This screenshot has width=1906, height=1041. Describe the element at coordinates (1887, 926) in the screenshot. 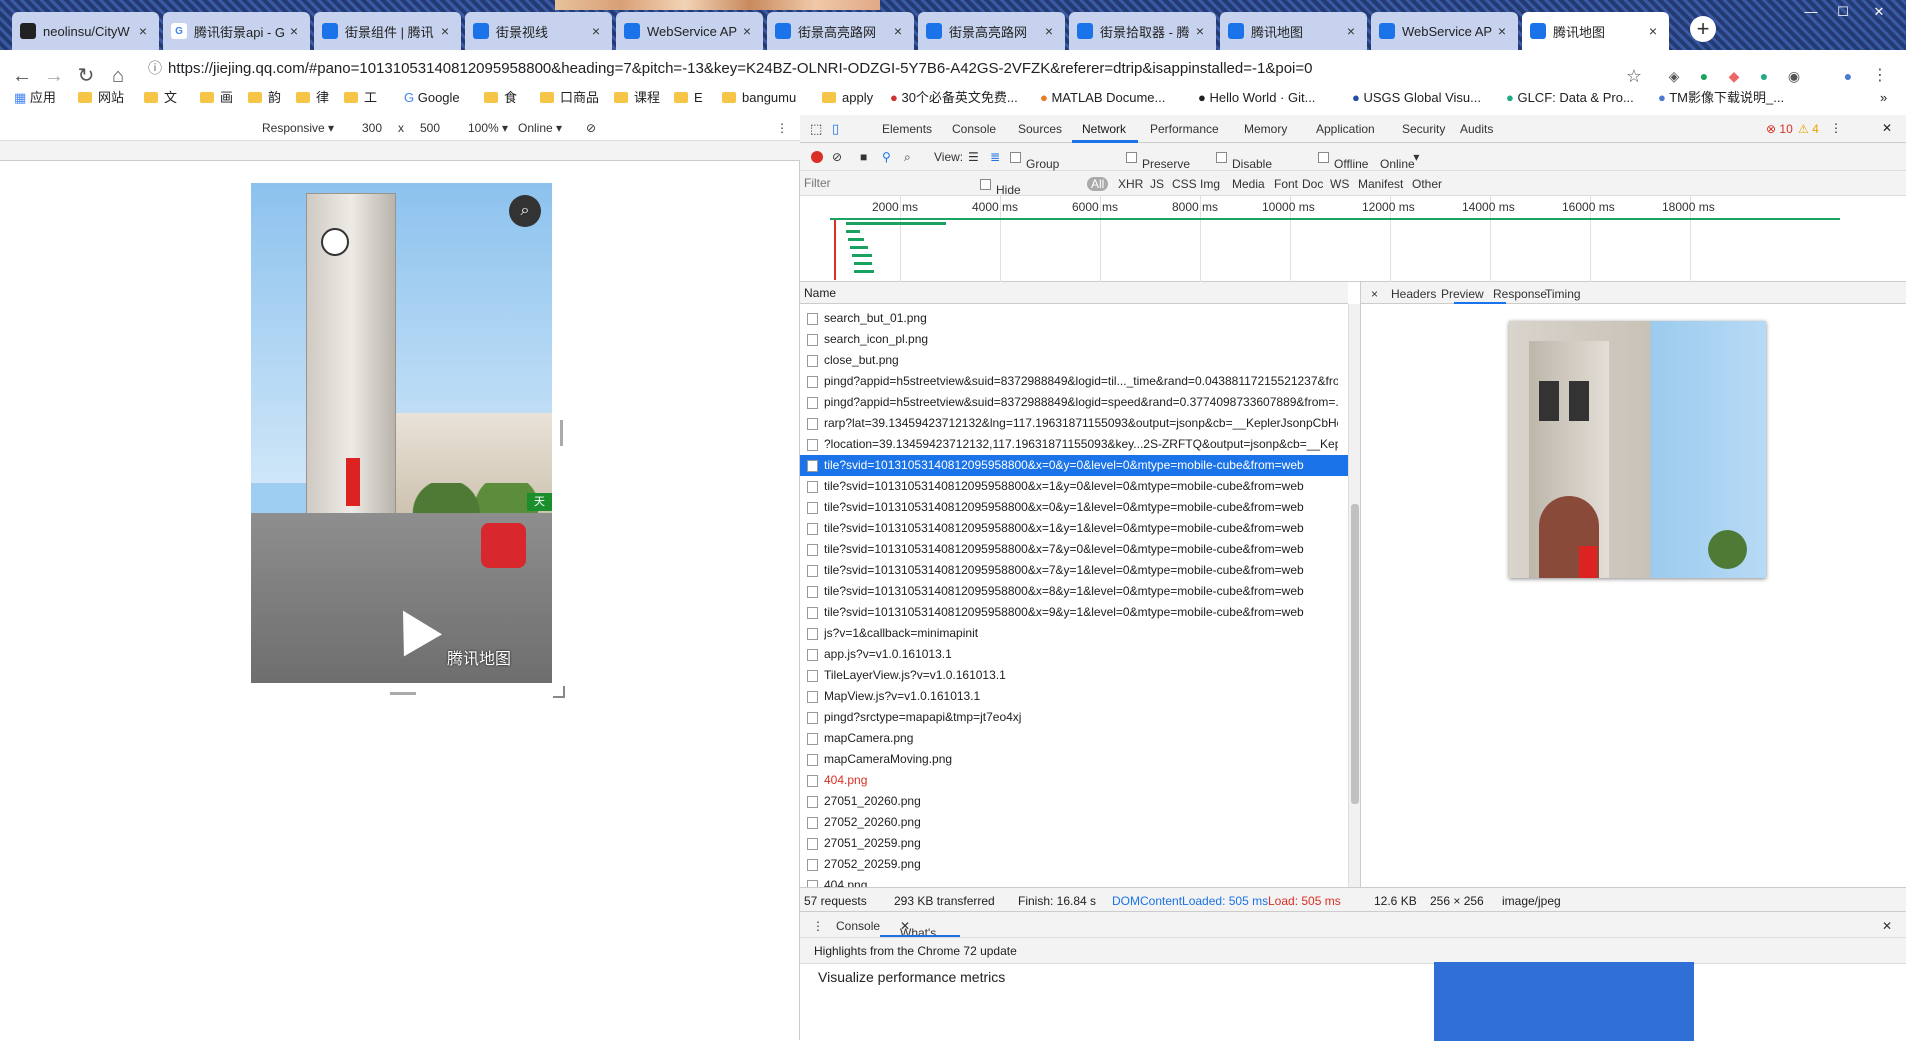

I see `drawer-close-icon: ✕` at that location.